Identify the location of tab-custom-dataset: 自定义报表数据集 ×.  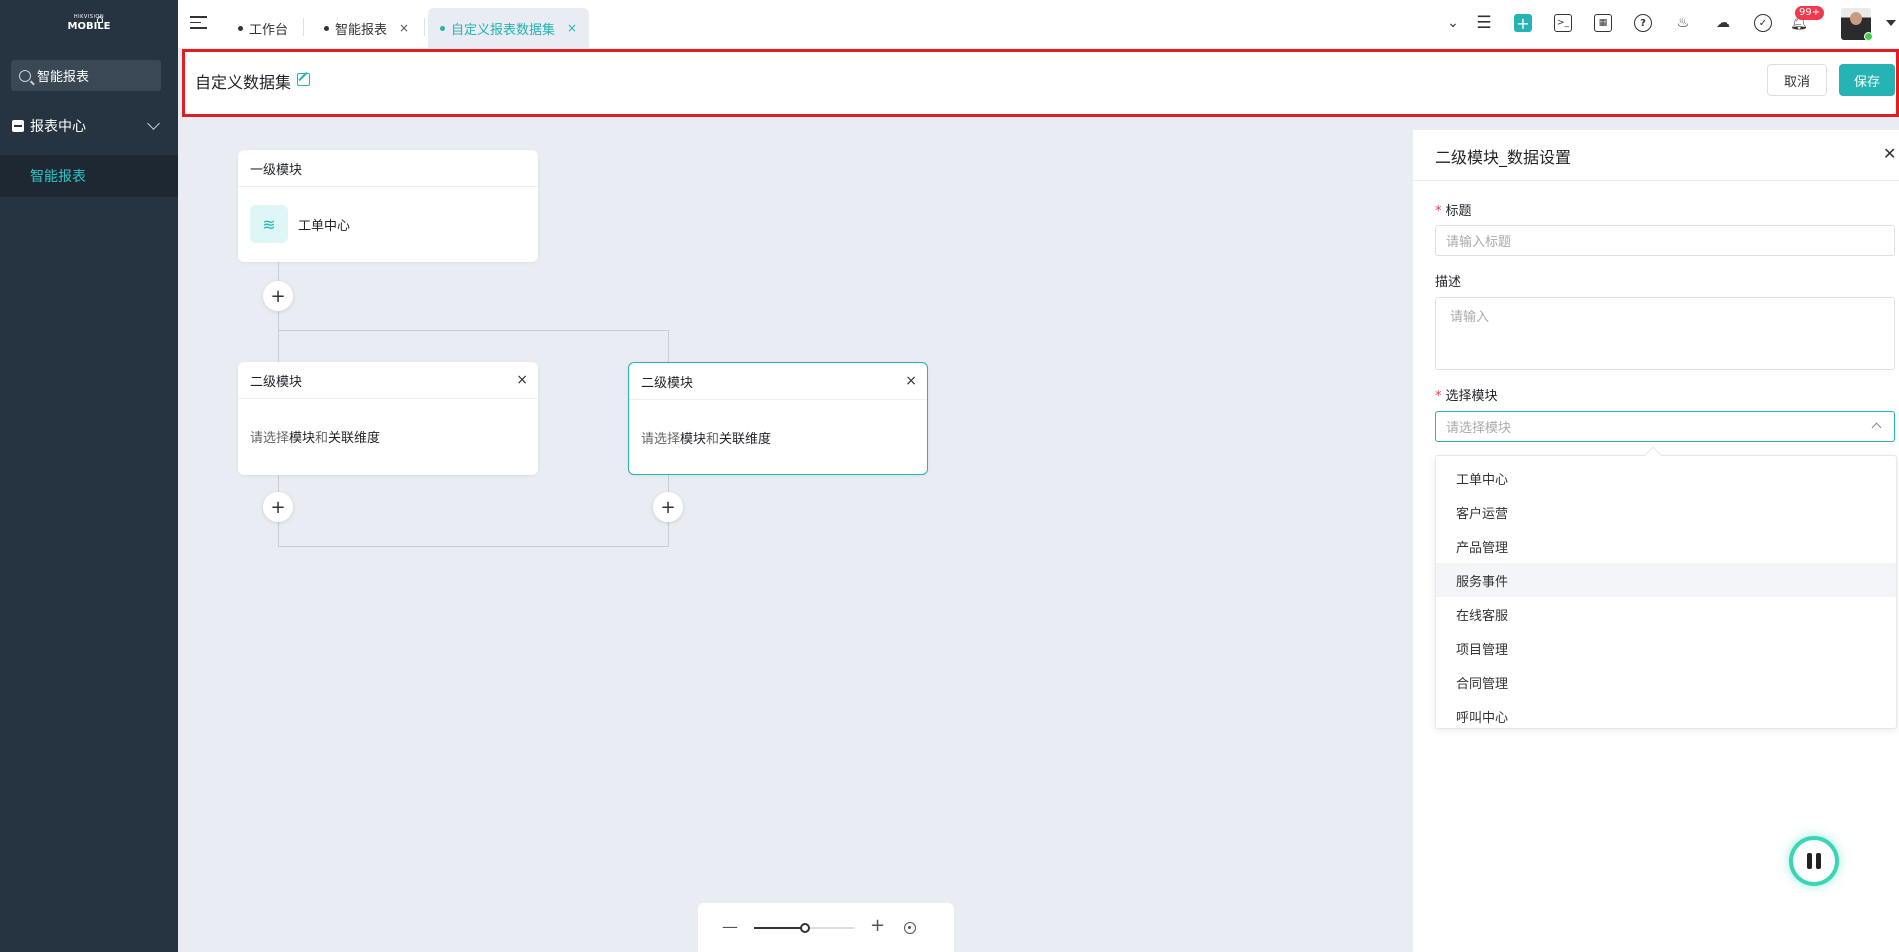
(509, 28).